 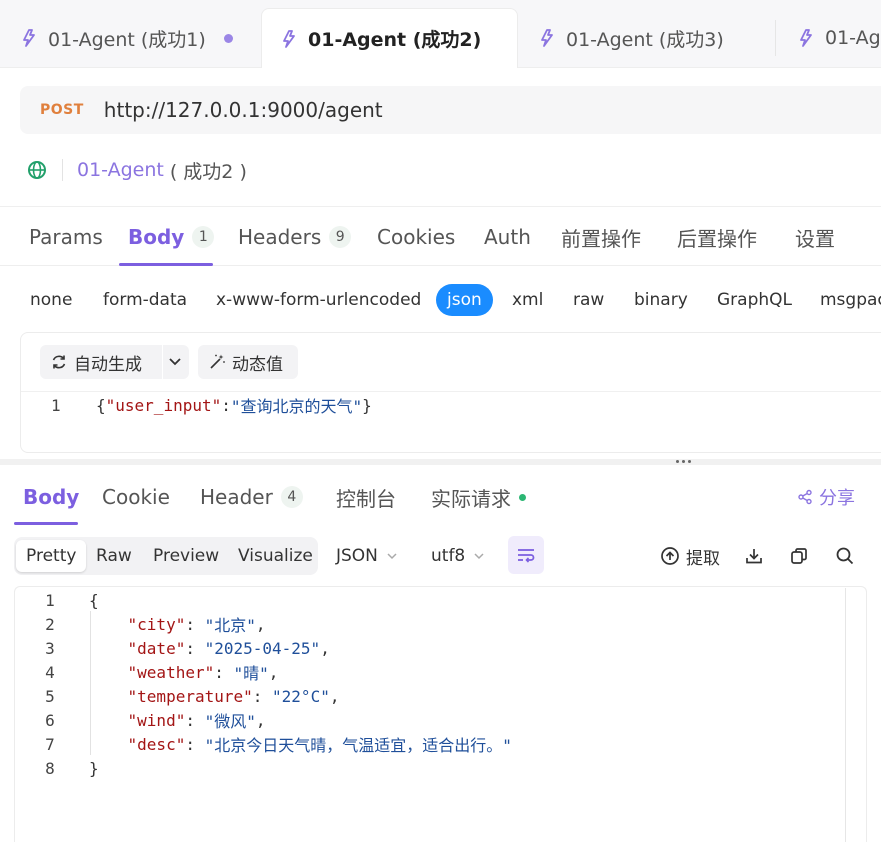 I want to click on tab-label: 后置操作, so click(x=717, y=238).